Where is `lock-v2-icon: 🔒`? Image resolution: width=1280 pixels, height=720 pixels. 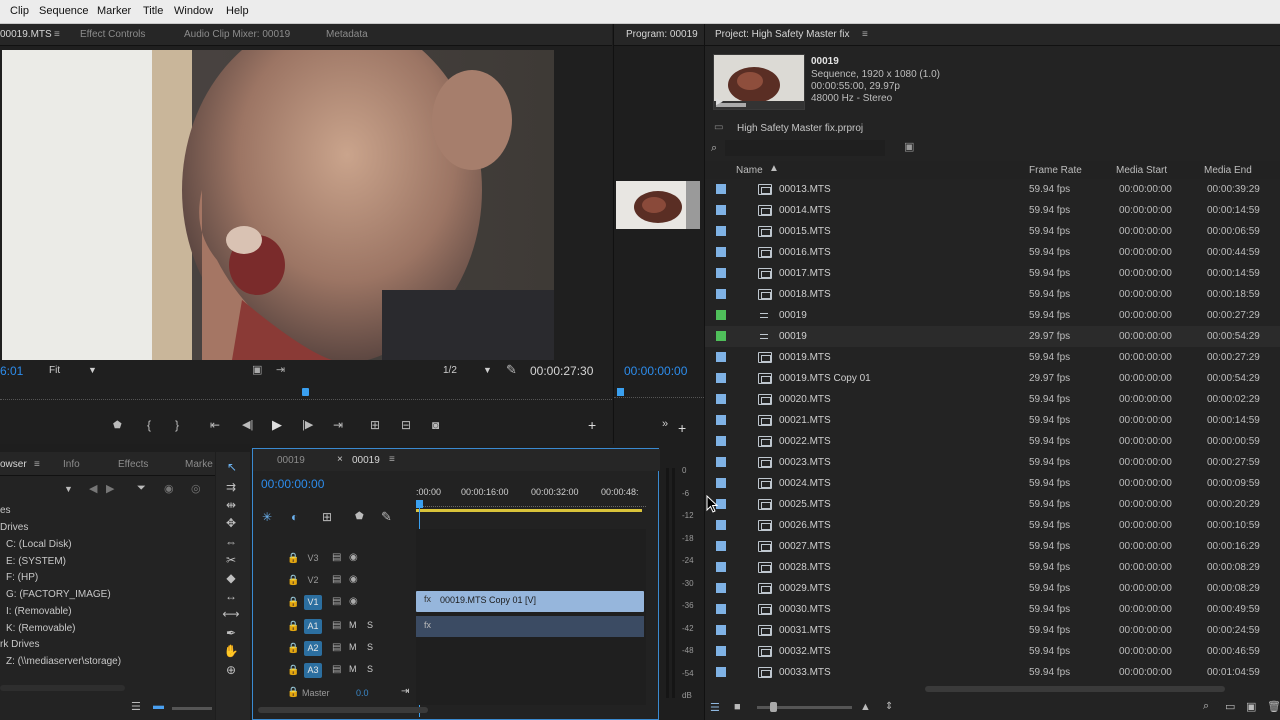 lock-v2-icon: 🔒 is located at coordinates (293, 580).